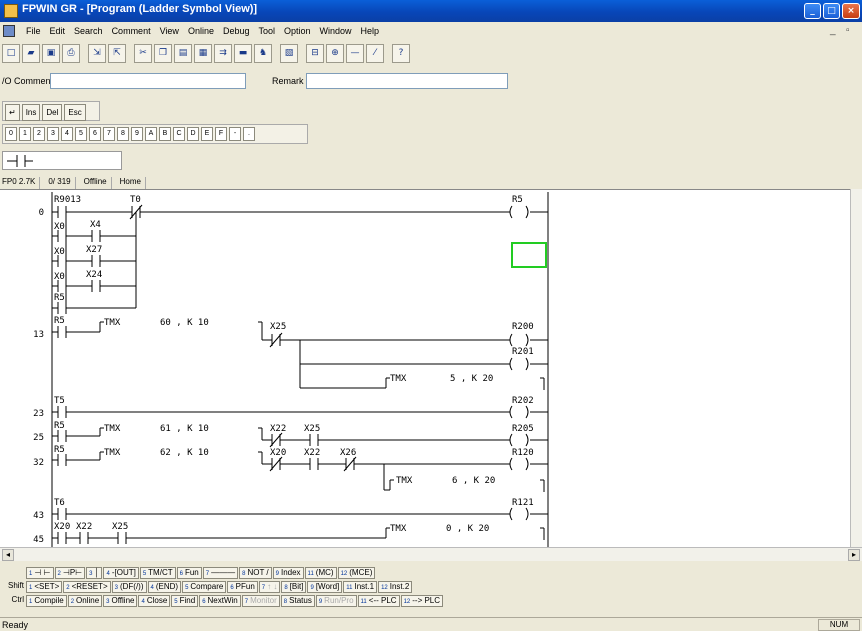 This screenshot has height=631, width=862. What do you see at coordinates (129, 587) in the screenshot?
I see `function-key: 3 (DF(/))` at bounding box center [129, 587].